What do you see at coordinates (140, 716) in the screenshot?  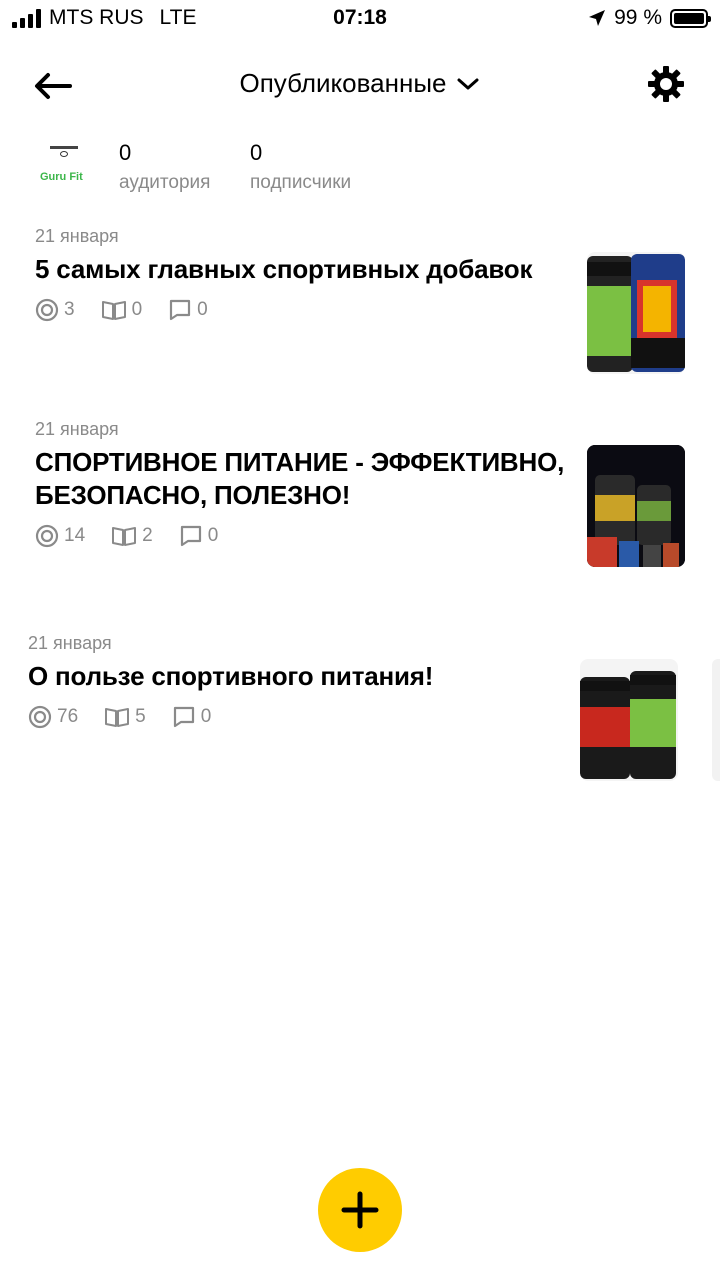 I see `reads-count: 5` at bounding box center [140, 716].